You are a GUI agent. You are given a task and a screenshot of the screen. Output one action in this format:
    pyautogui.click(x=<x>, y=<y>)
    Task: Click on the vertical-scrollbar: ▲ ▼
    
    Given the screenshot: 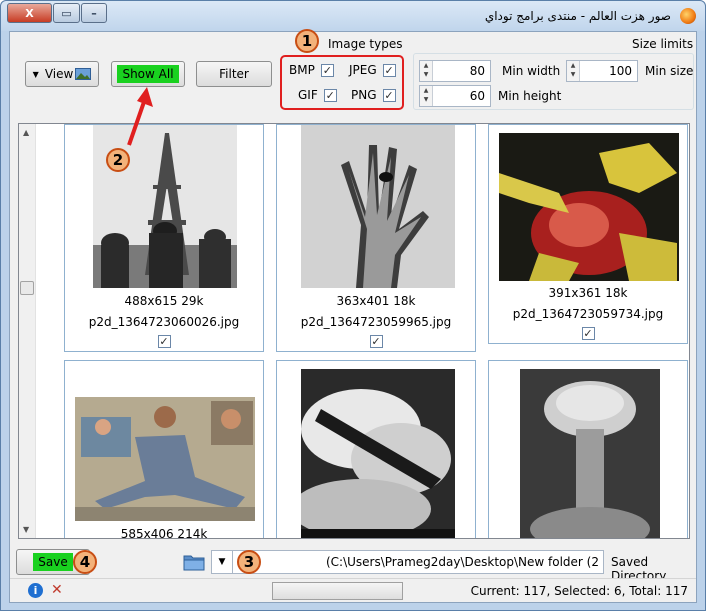 What is the action you would take?
    pyautogui.click(x=27, y=331)
    